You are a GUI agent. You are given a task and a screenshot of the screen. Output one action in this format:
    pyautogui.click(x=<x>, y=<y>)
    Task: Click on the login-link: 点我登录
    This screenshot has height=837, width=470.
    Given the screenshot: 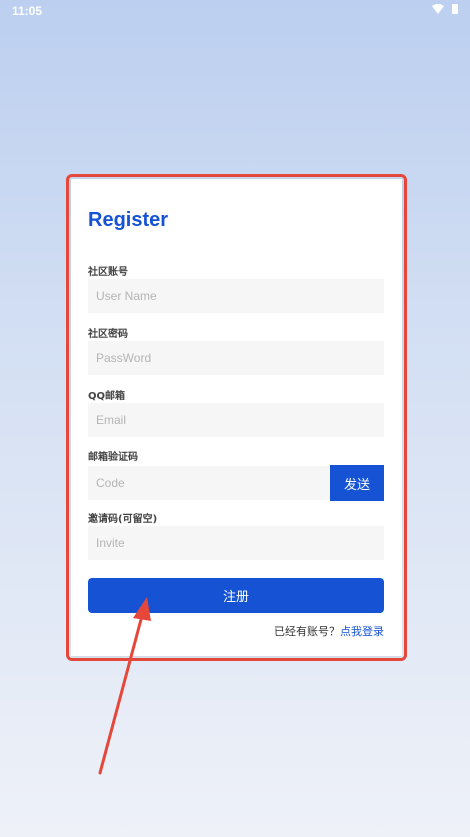 What is the action you would take?
    pyautogui.click(x=362, y=631)
    